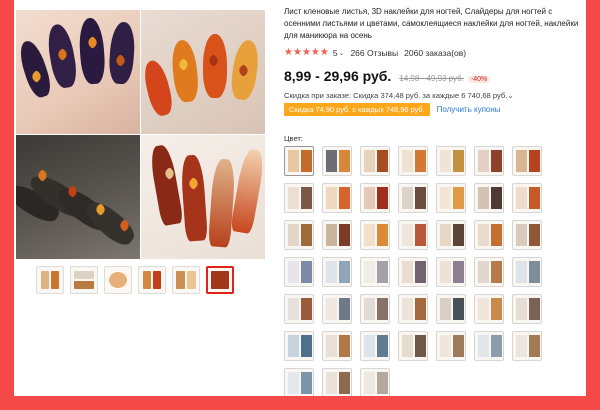  What do you see at coordinates (469, 109) in the screenshot?
I see `get-coupons-link: Получить купоны` at bounding box center [469, 109].